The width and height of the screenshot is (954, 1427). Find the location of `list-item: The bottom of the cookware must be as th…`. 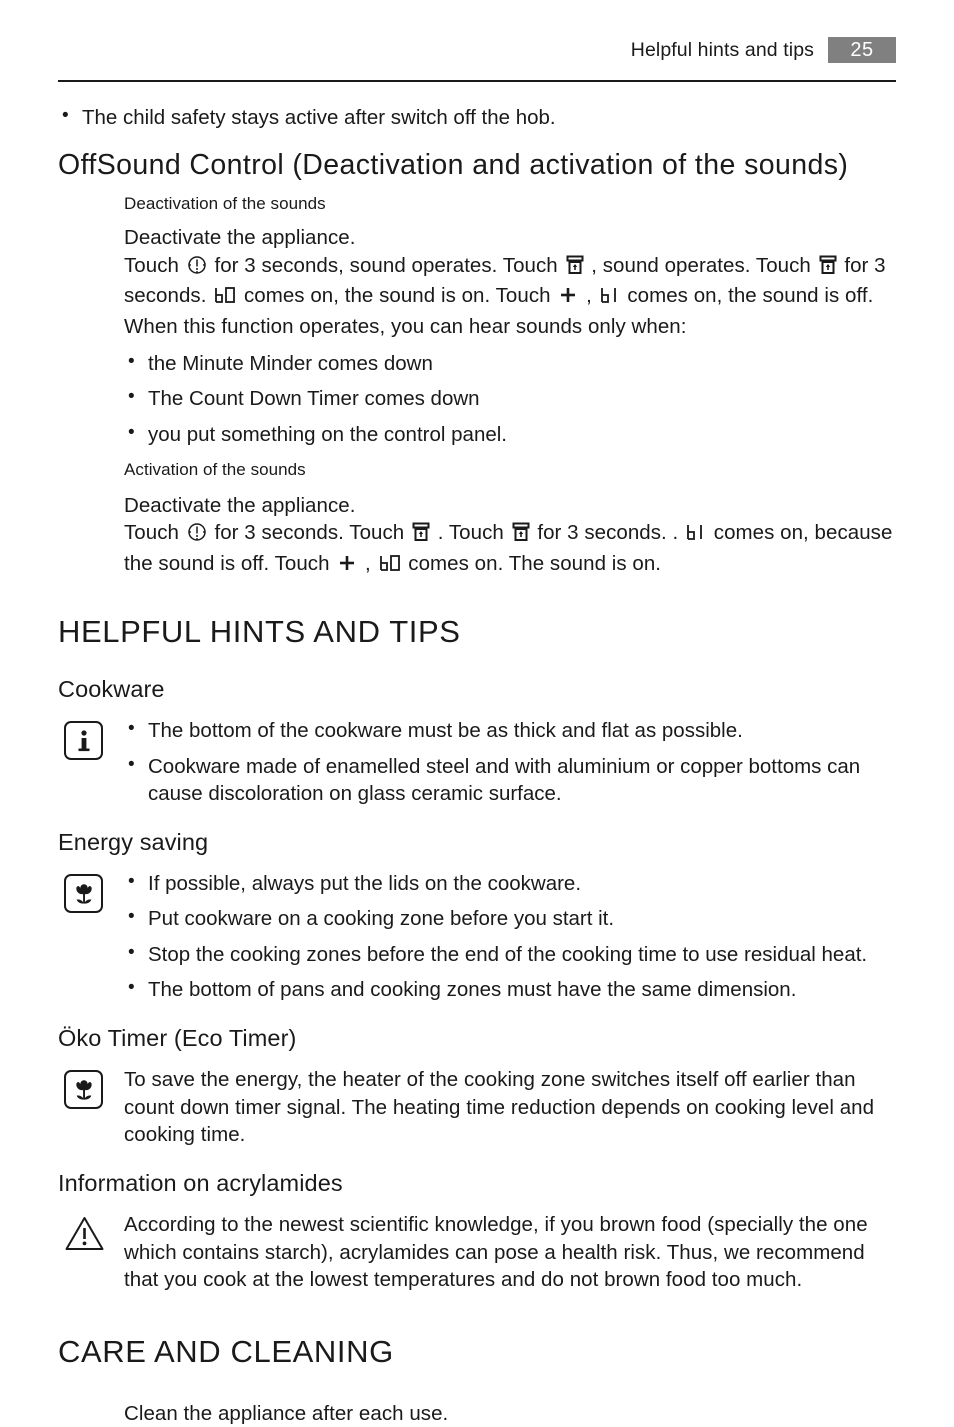

list-item: The bottom of the cookware must be as th… is located at coordinates (510, 730).